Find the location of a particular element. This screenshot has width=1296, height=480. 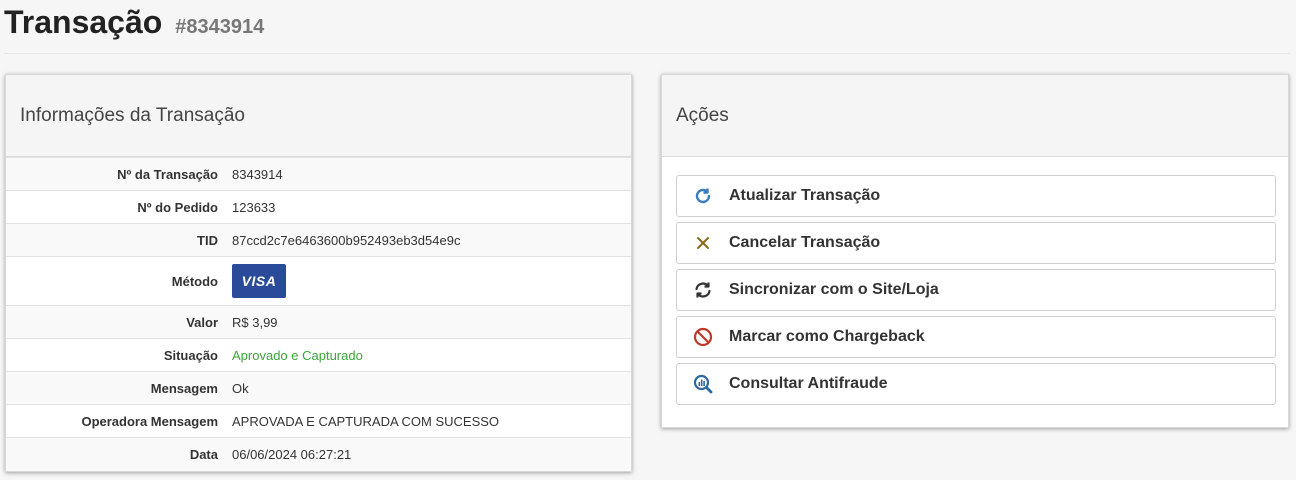

row-value: 87ccd2c7e6463600b952493eb3d54e9c is located at coordinates (346, 240).